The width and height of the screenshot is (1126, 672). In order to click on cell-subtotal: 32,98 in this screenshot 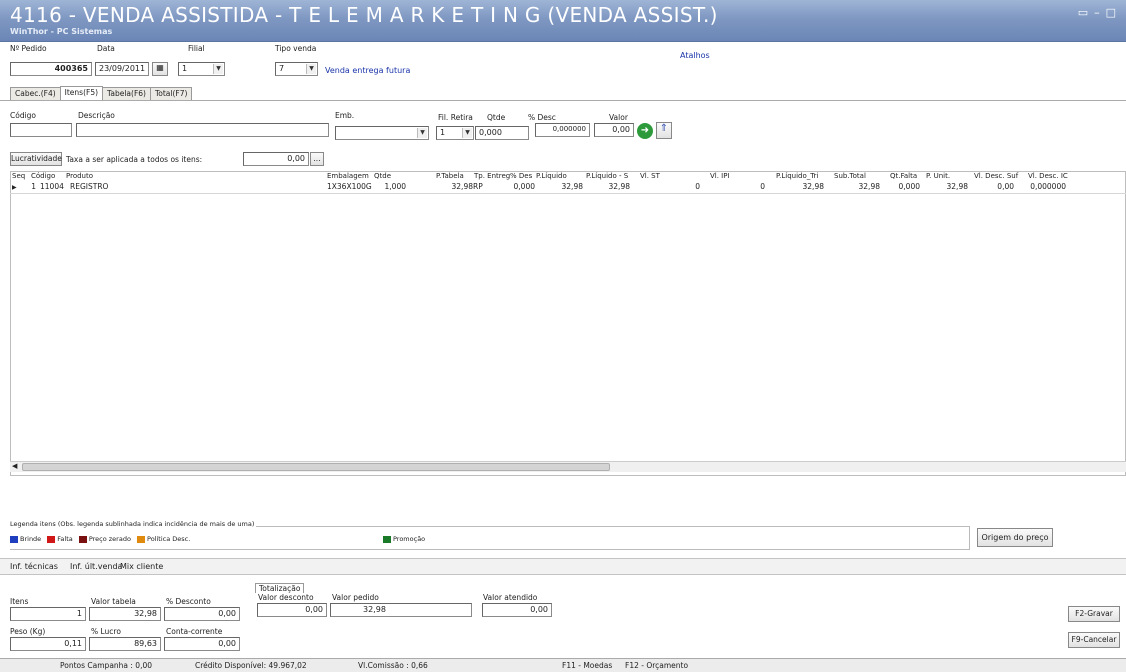, I will do `click(858, 186)`.